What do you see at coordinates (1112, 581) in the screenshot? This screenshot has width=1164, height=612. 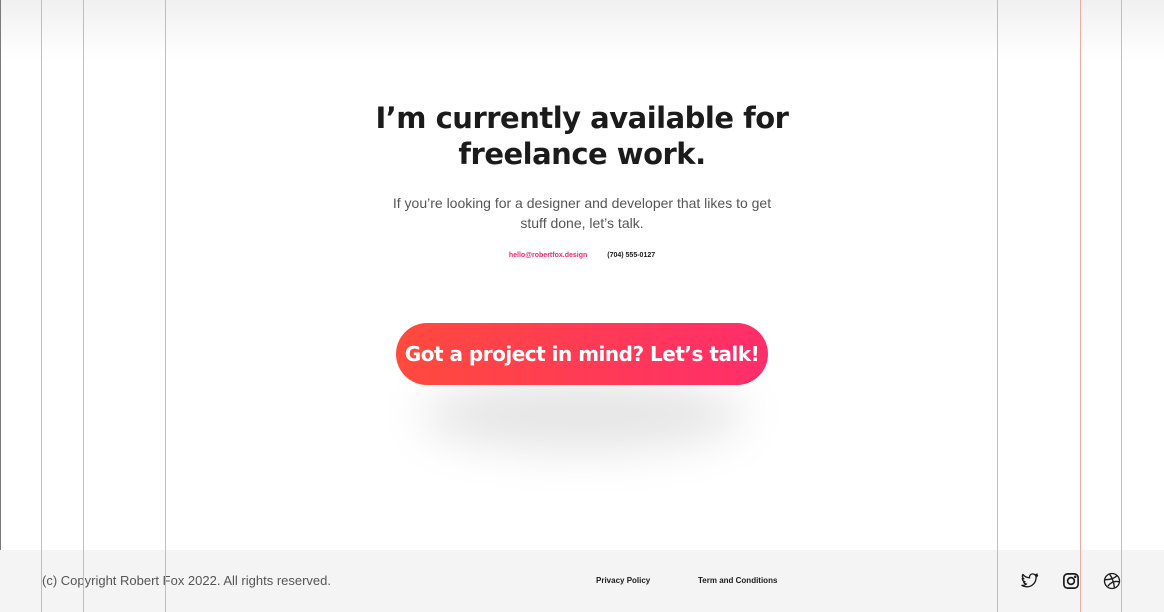 I see `dribbble-icon` at bounding box center [1112, 581].